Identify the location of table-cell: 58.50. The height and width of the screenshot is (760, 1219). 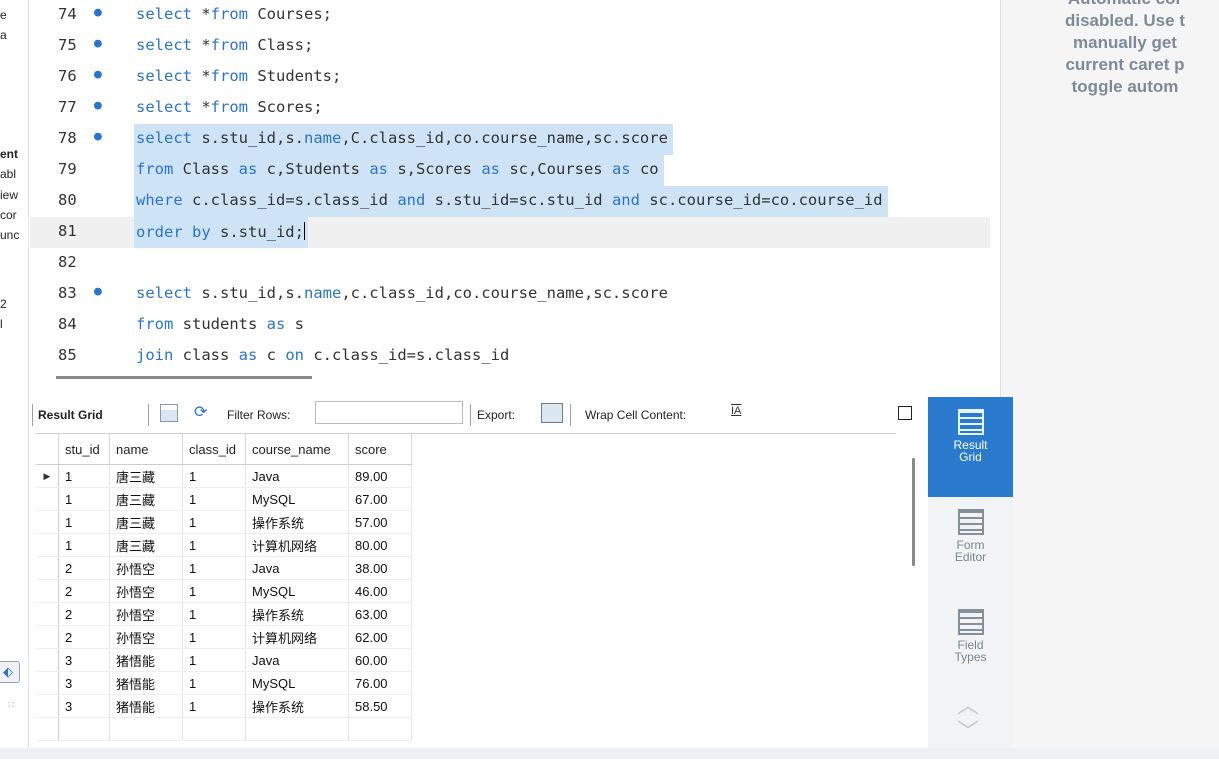
(380, 706).